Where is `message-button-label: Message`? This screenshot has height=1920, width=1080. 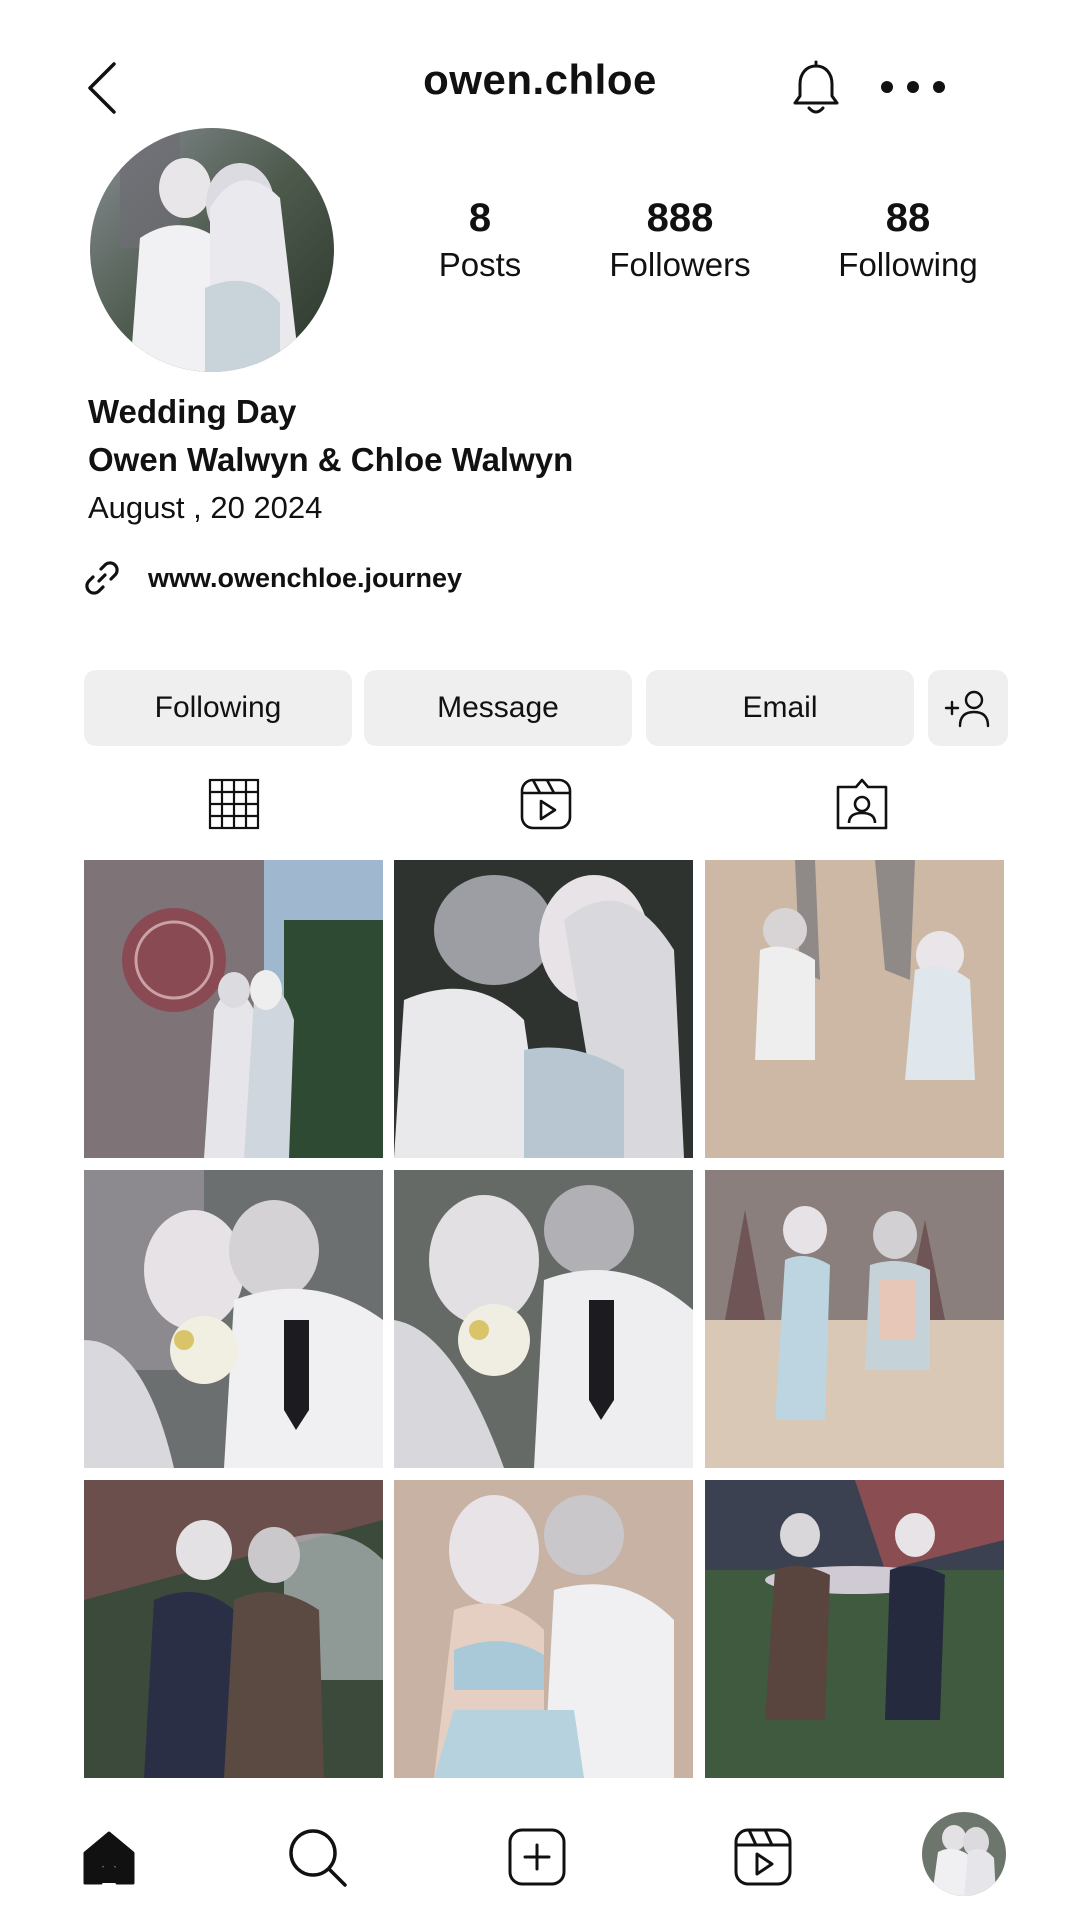
message-button-label: Message is located at coordinates (498, 707).